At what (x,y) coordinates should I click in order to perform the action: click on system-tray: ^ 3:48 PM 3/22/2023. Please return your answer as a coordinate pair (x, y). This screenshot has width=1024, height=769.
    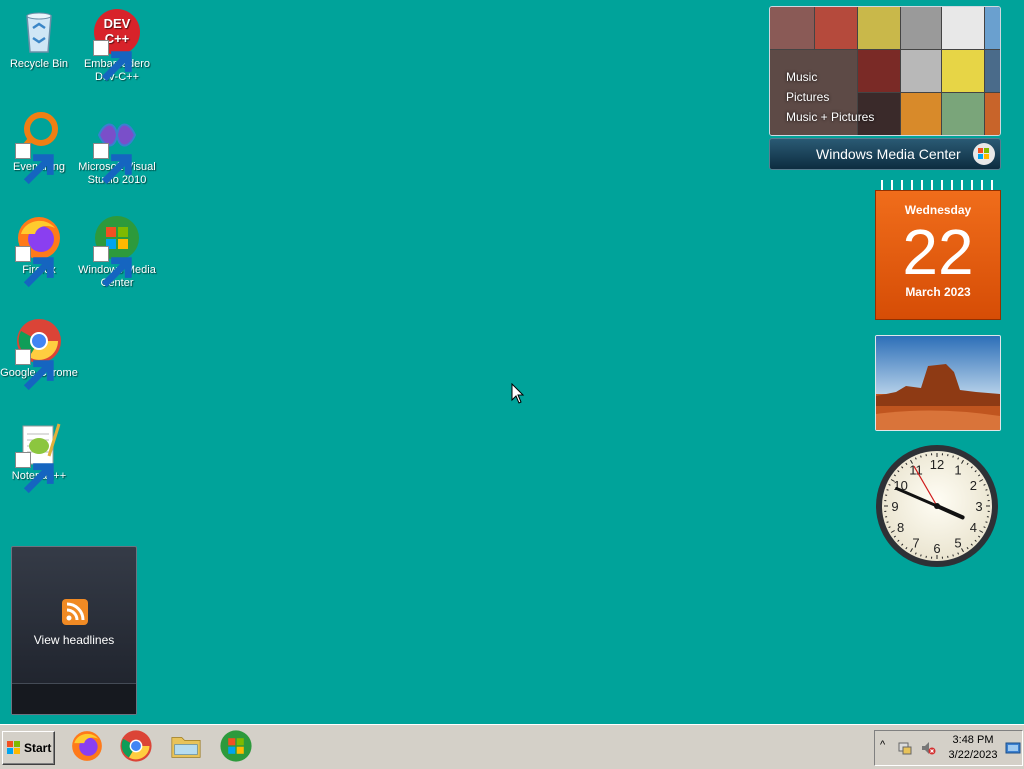
    Looking at the image, I should click on (948, 748).